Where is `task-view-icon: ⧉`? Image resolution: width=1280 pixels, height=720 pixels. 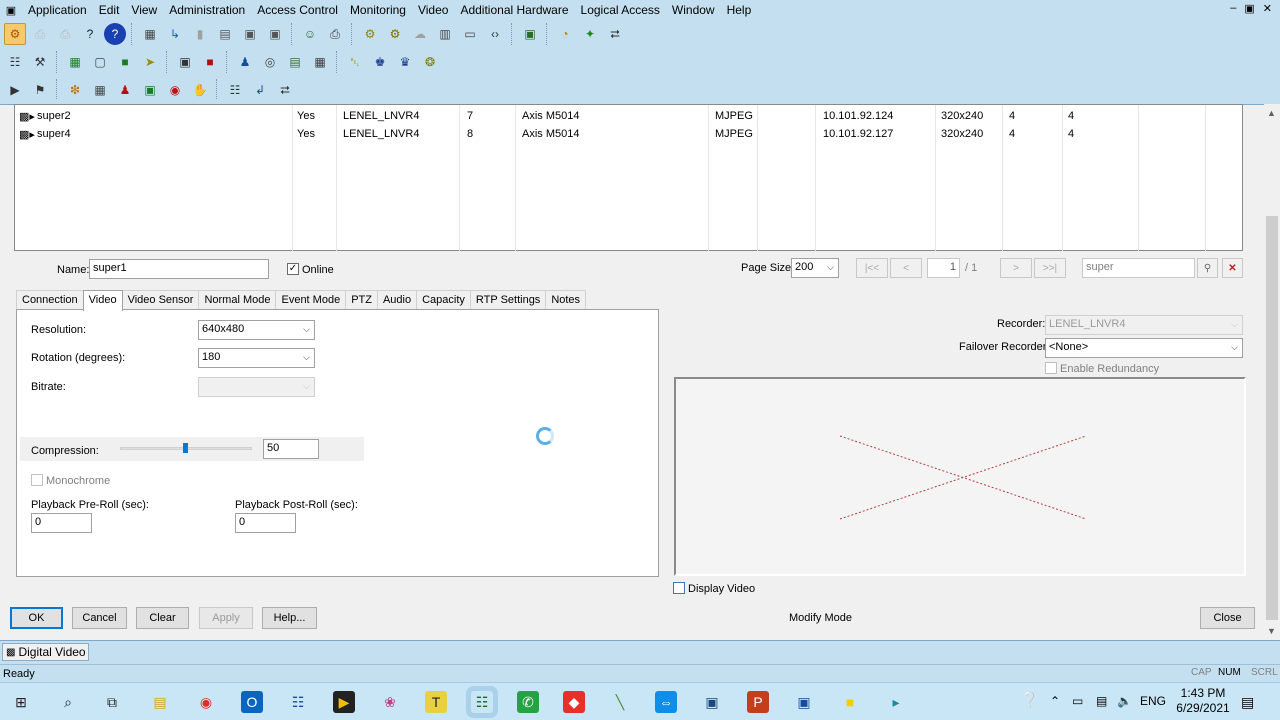 task-view-icon: ⧉ is located at coordinates (112, 702).